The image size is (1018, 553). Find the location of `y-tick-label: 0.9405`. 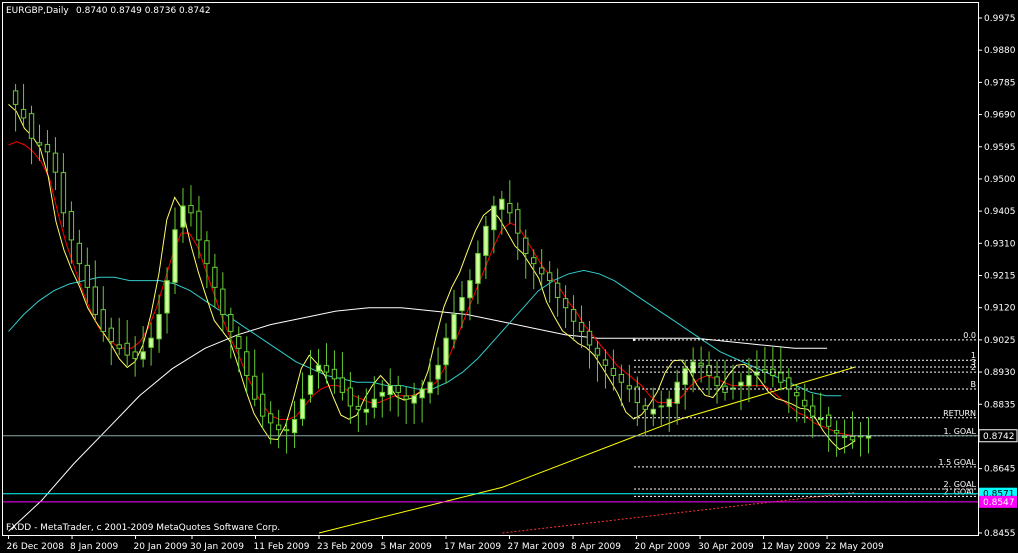

y-tick-label: 0.9405 is located at coordinates (1000, 212).